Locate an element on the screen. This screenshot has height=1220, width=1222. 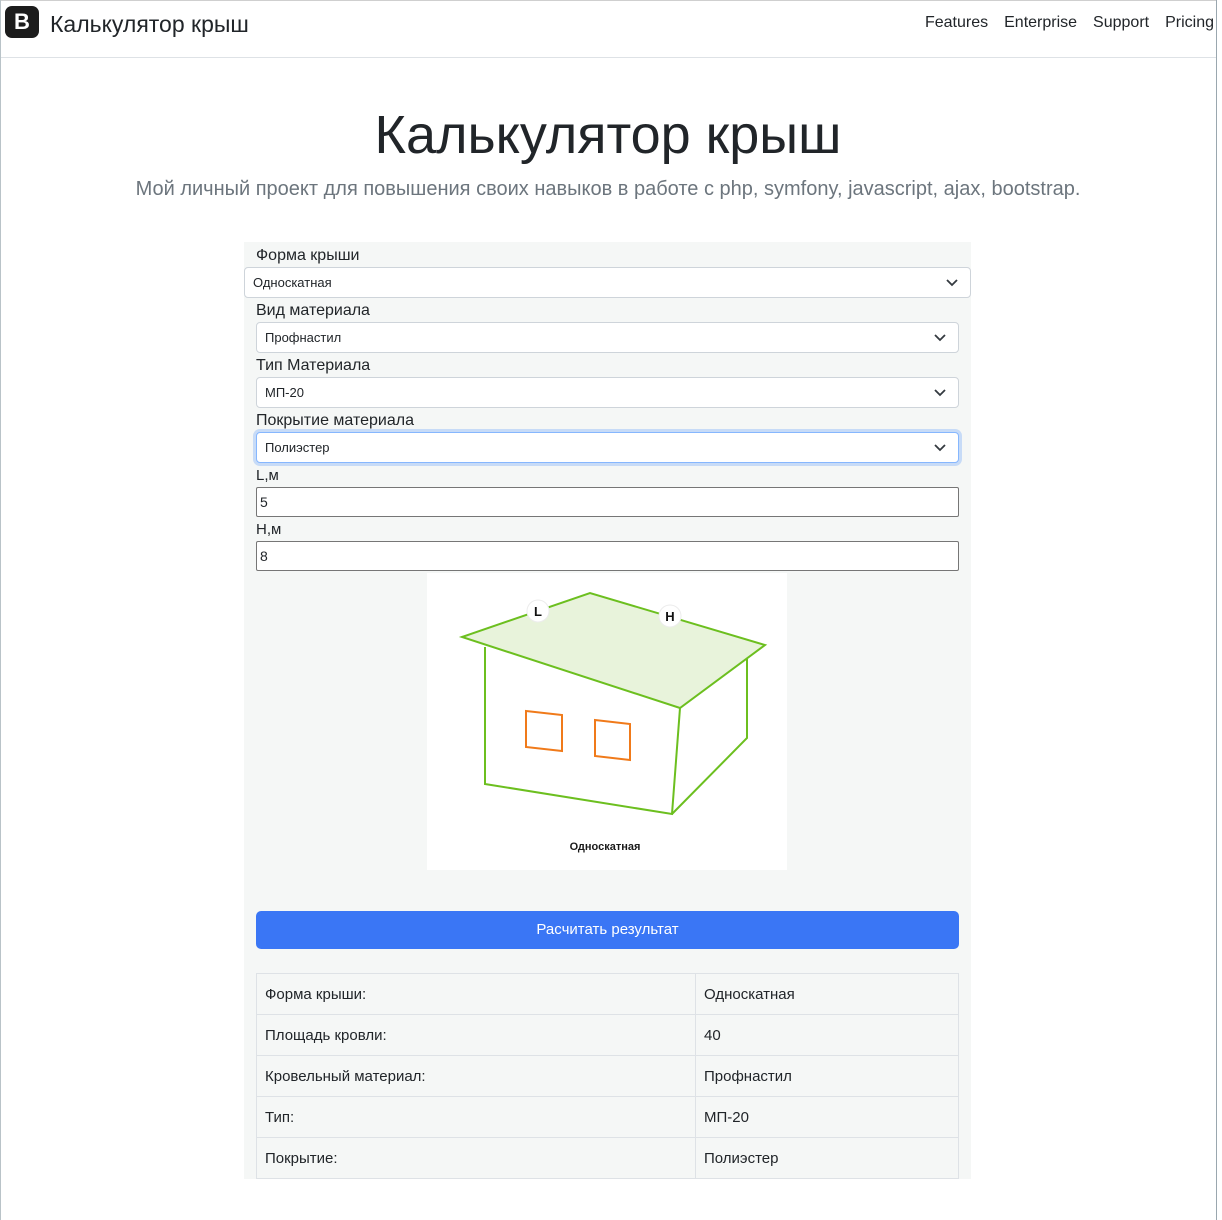
roof-shape-select: Односкатная is located at coordinates (607, 282).